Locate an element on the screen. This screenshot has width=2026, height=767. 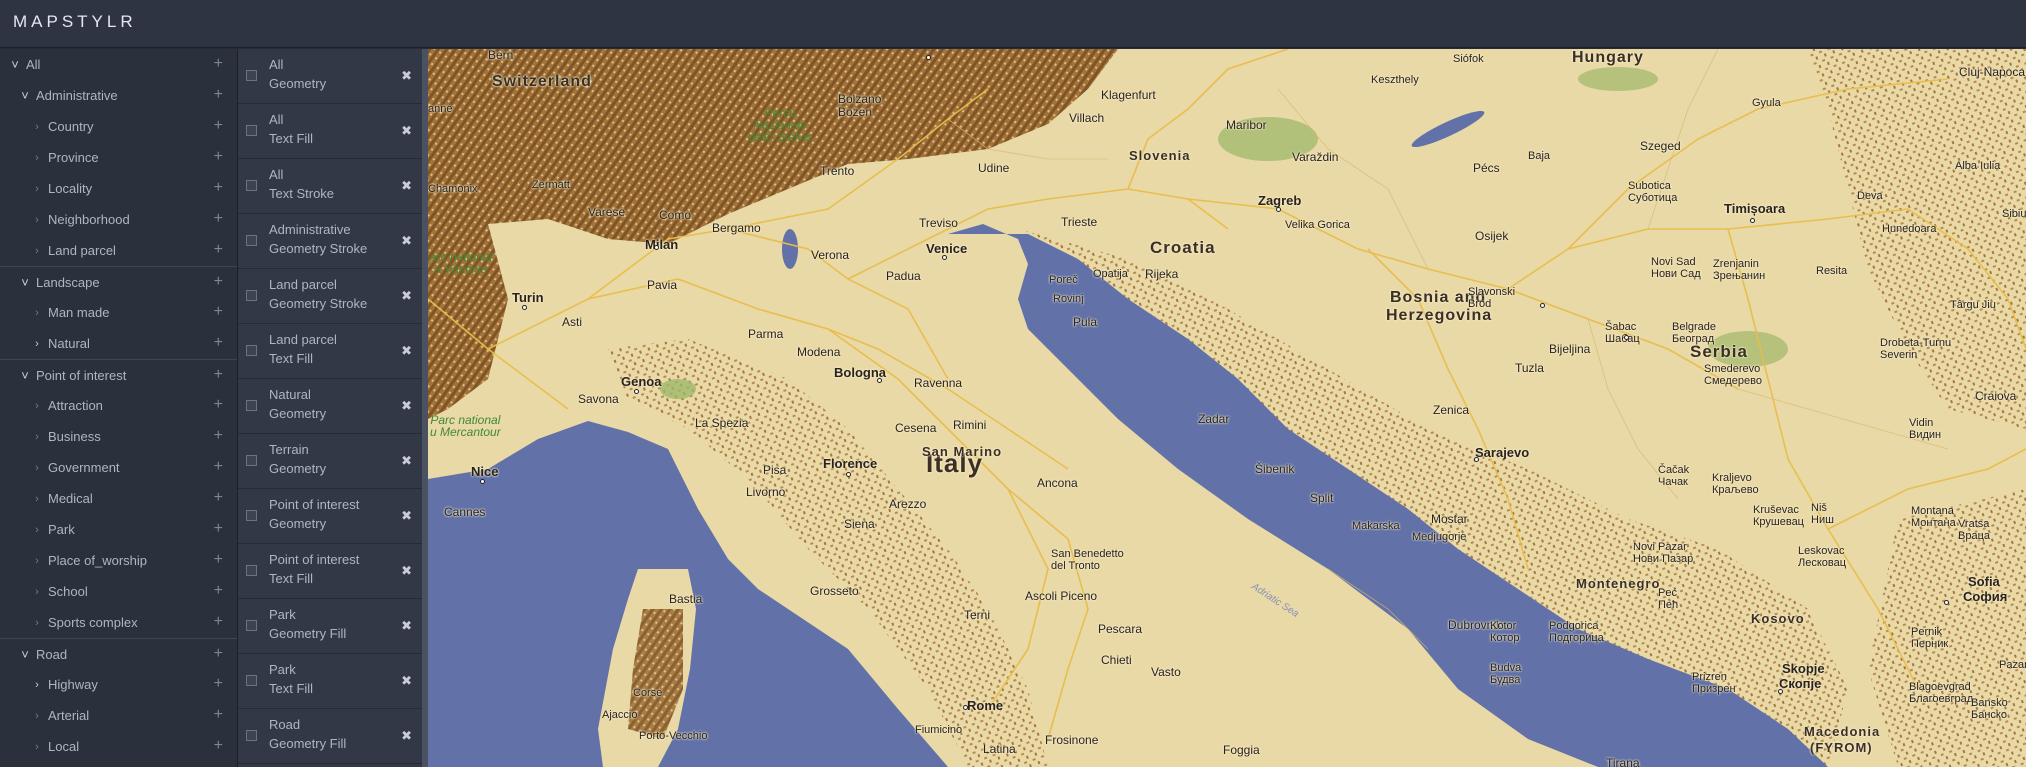
style-rule: All Text Stroke ✖ is located at coordinates (330, 186).